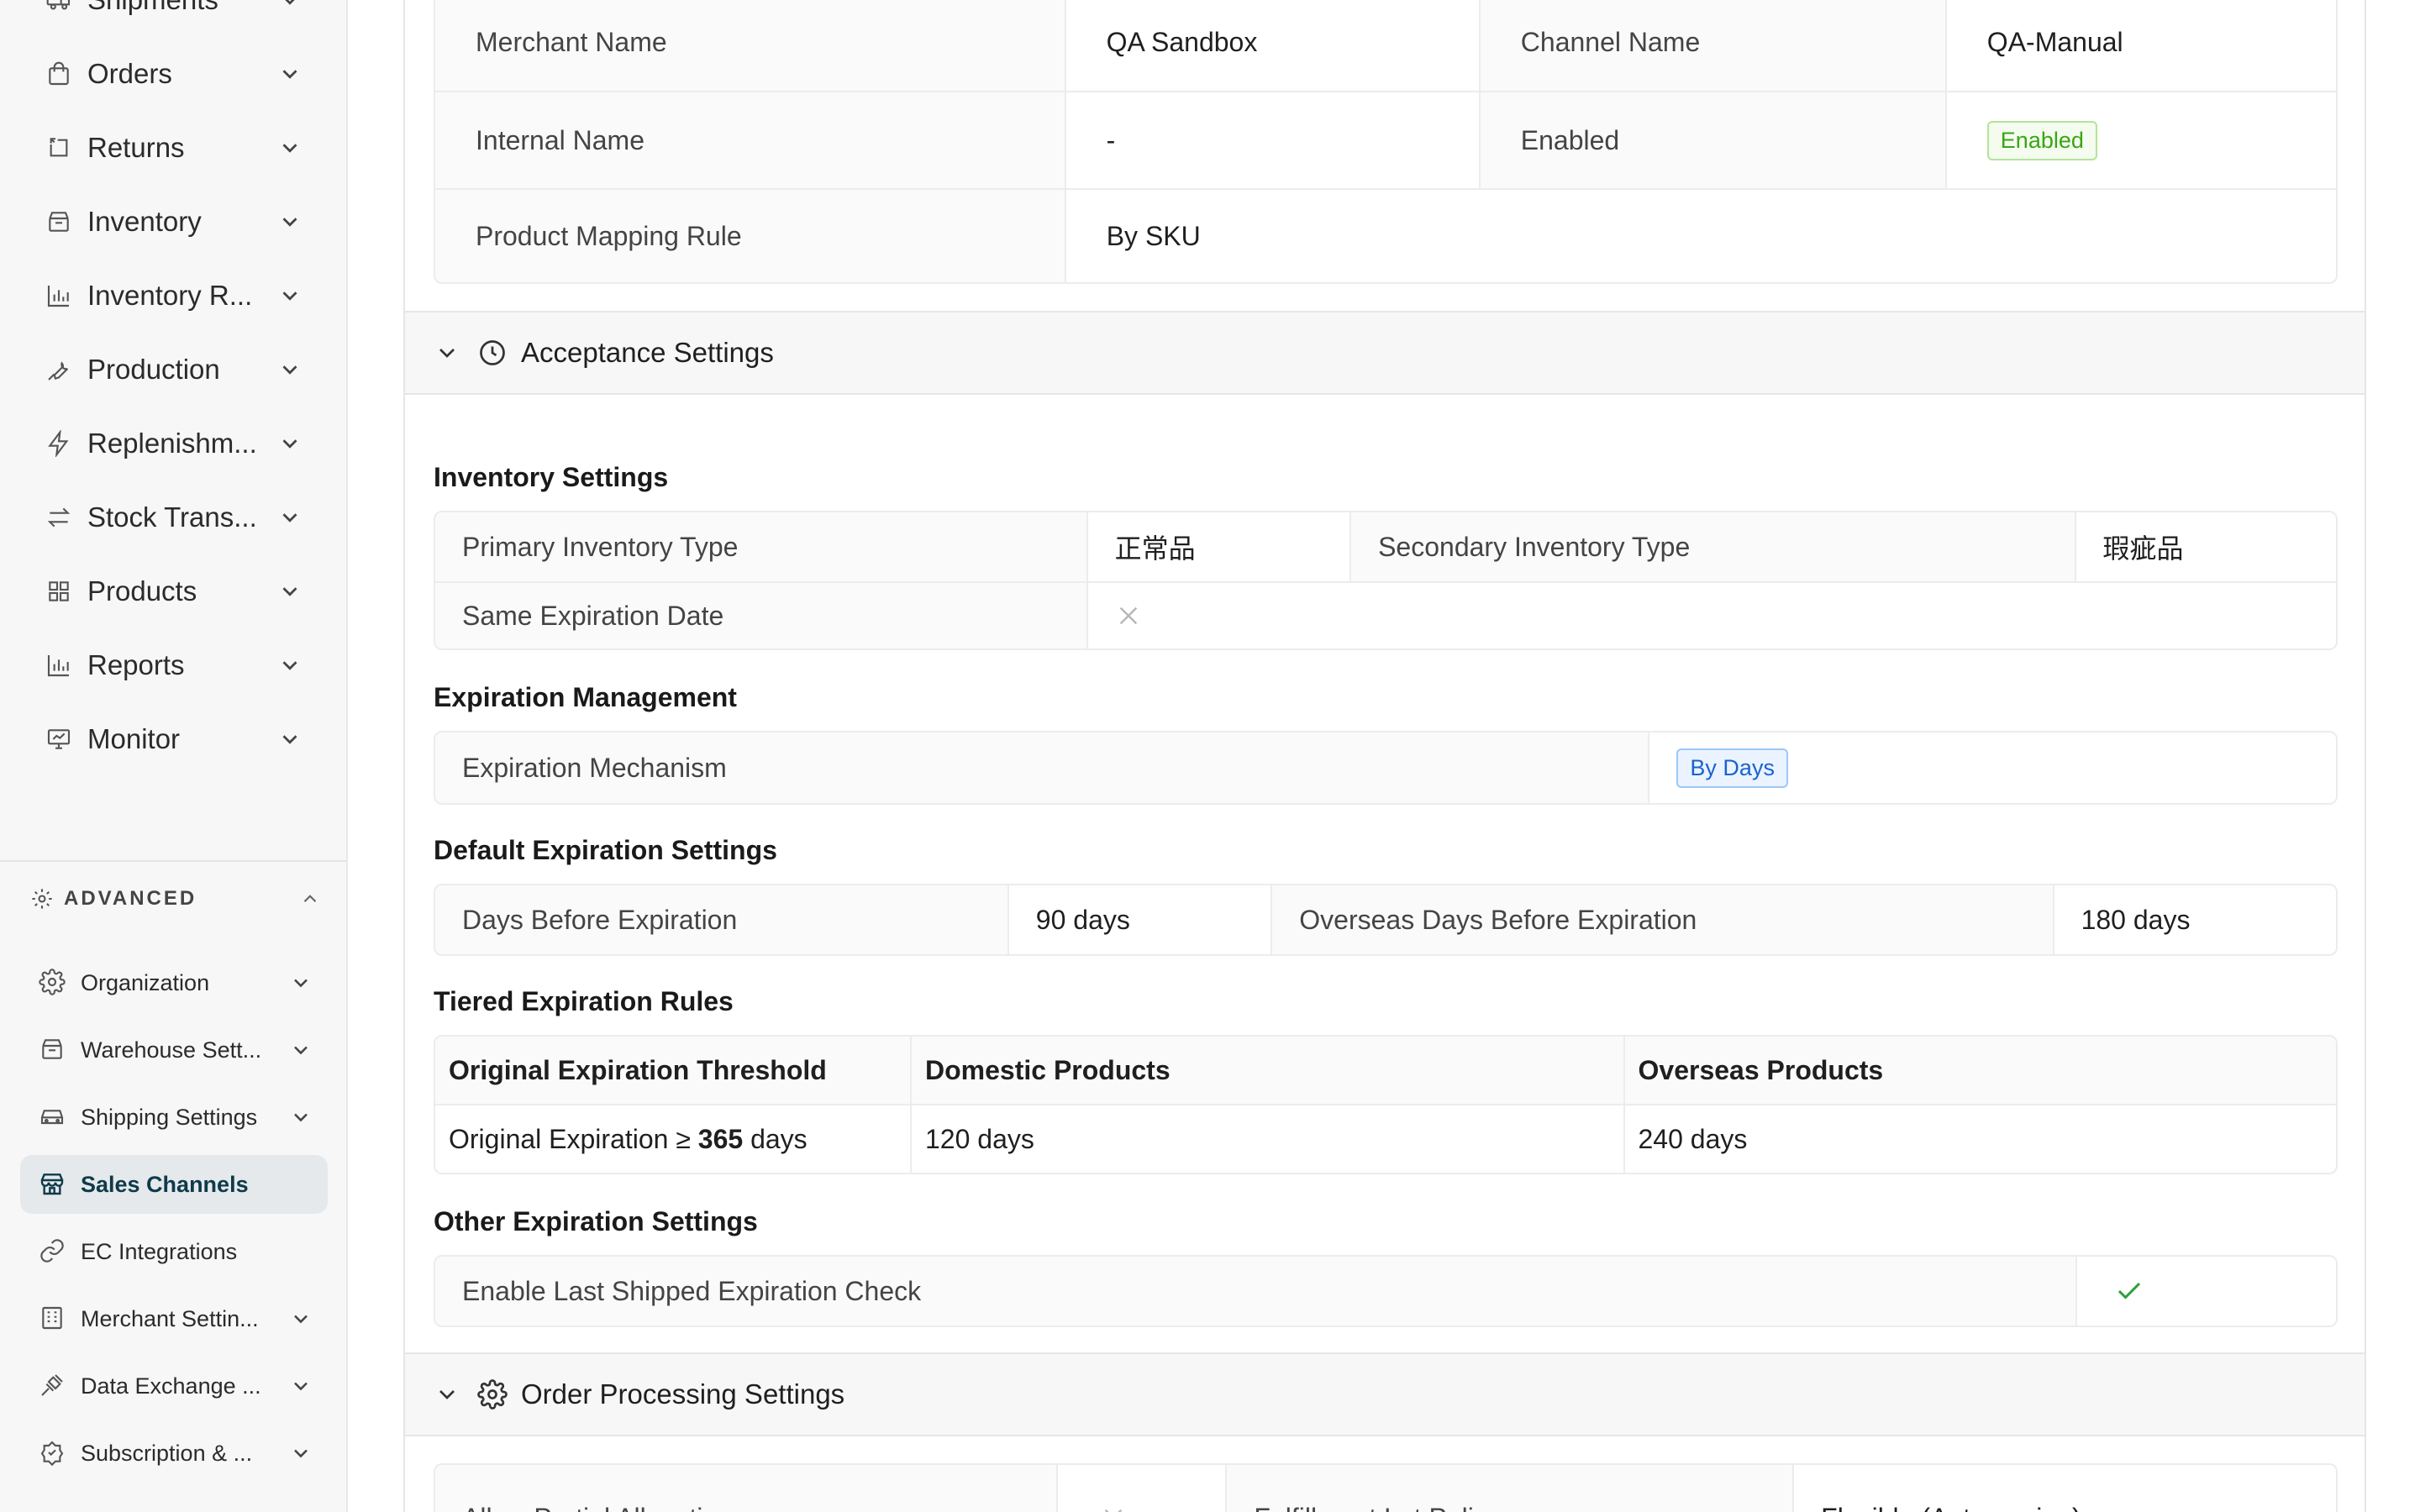  Describe the element at coordinates (53, 1117) in the screenshot. I see `car-icon` at that location.